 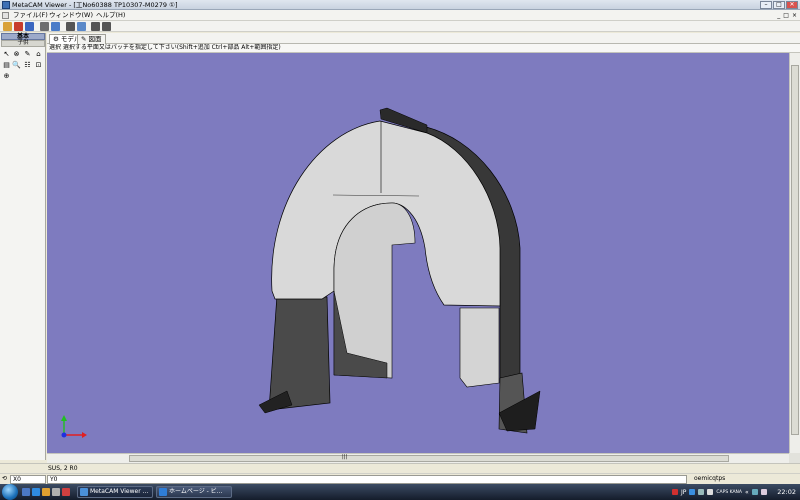 I want to click on minimize-button: –, so click(x=766, y=5).